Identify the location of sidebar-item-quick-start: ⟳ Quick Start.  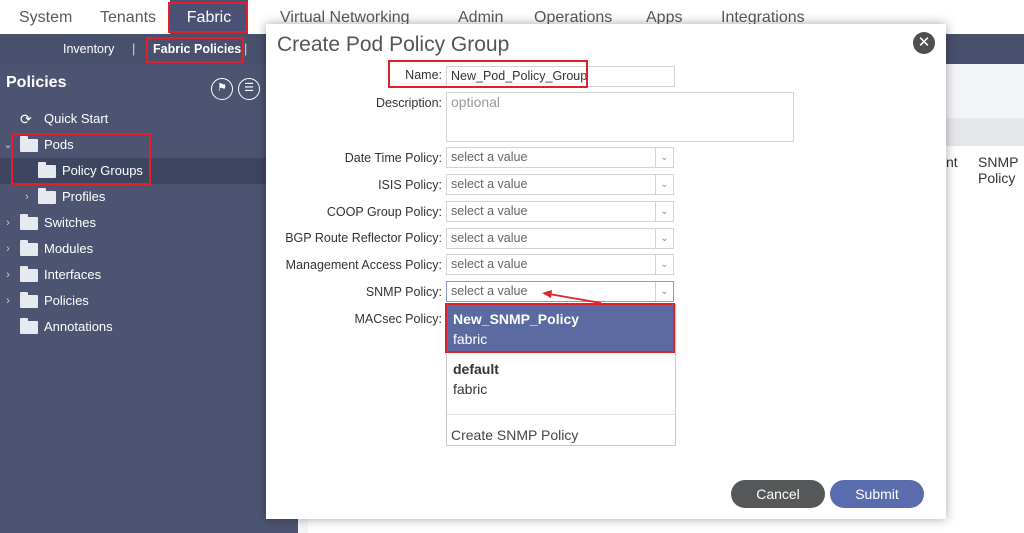
(134, 119).